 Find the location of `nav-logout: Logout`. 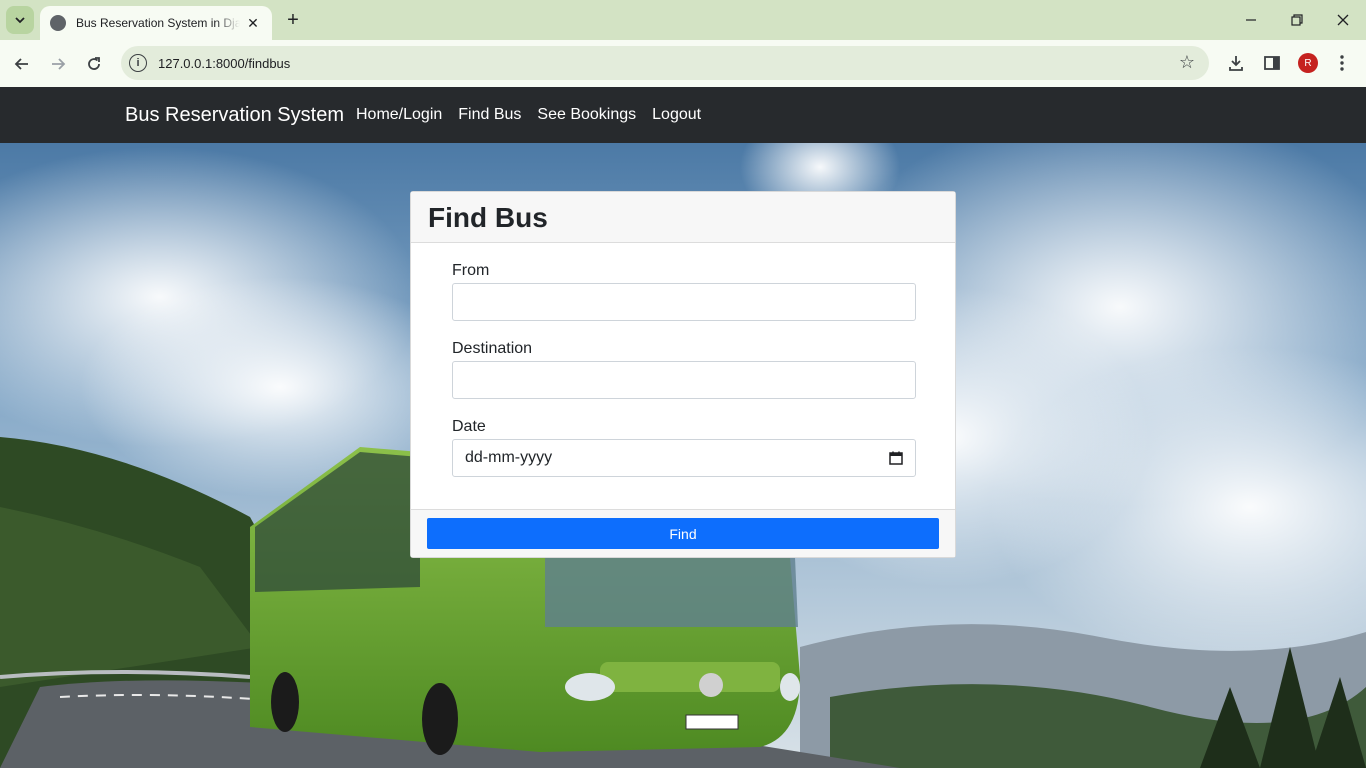

nav-logout: Logout is located at coordinates (676, 115).